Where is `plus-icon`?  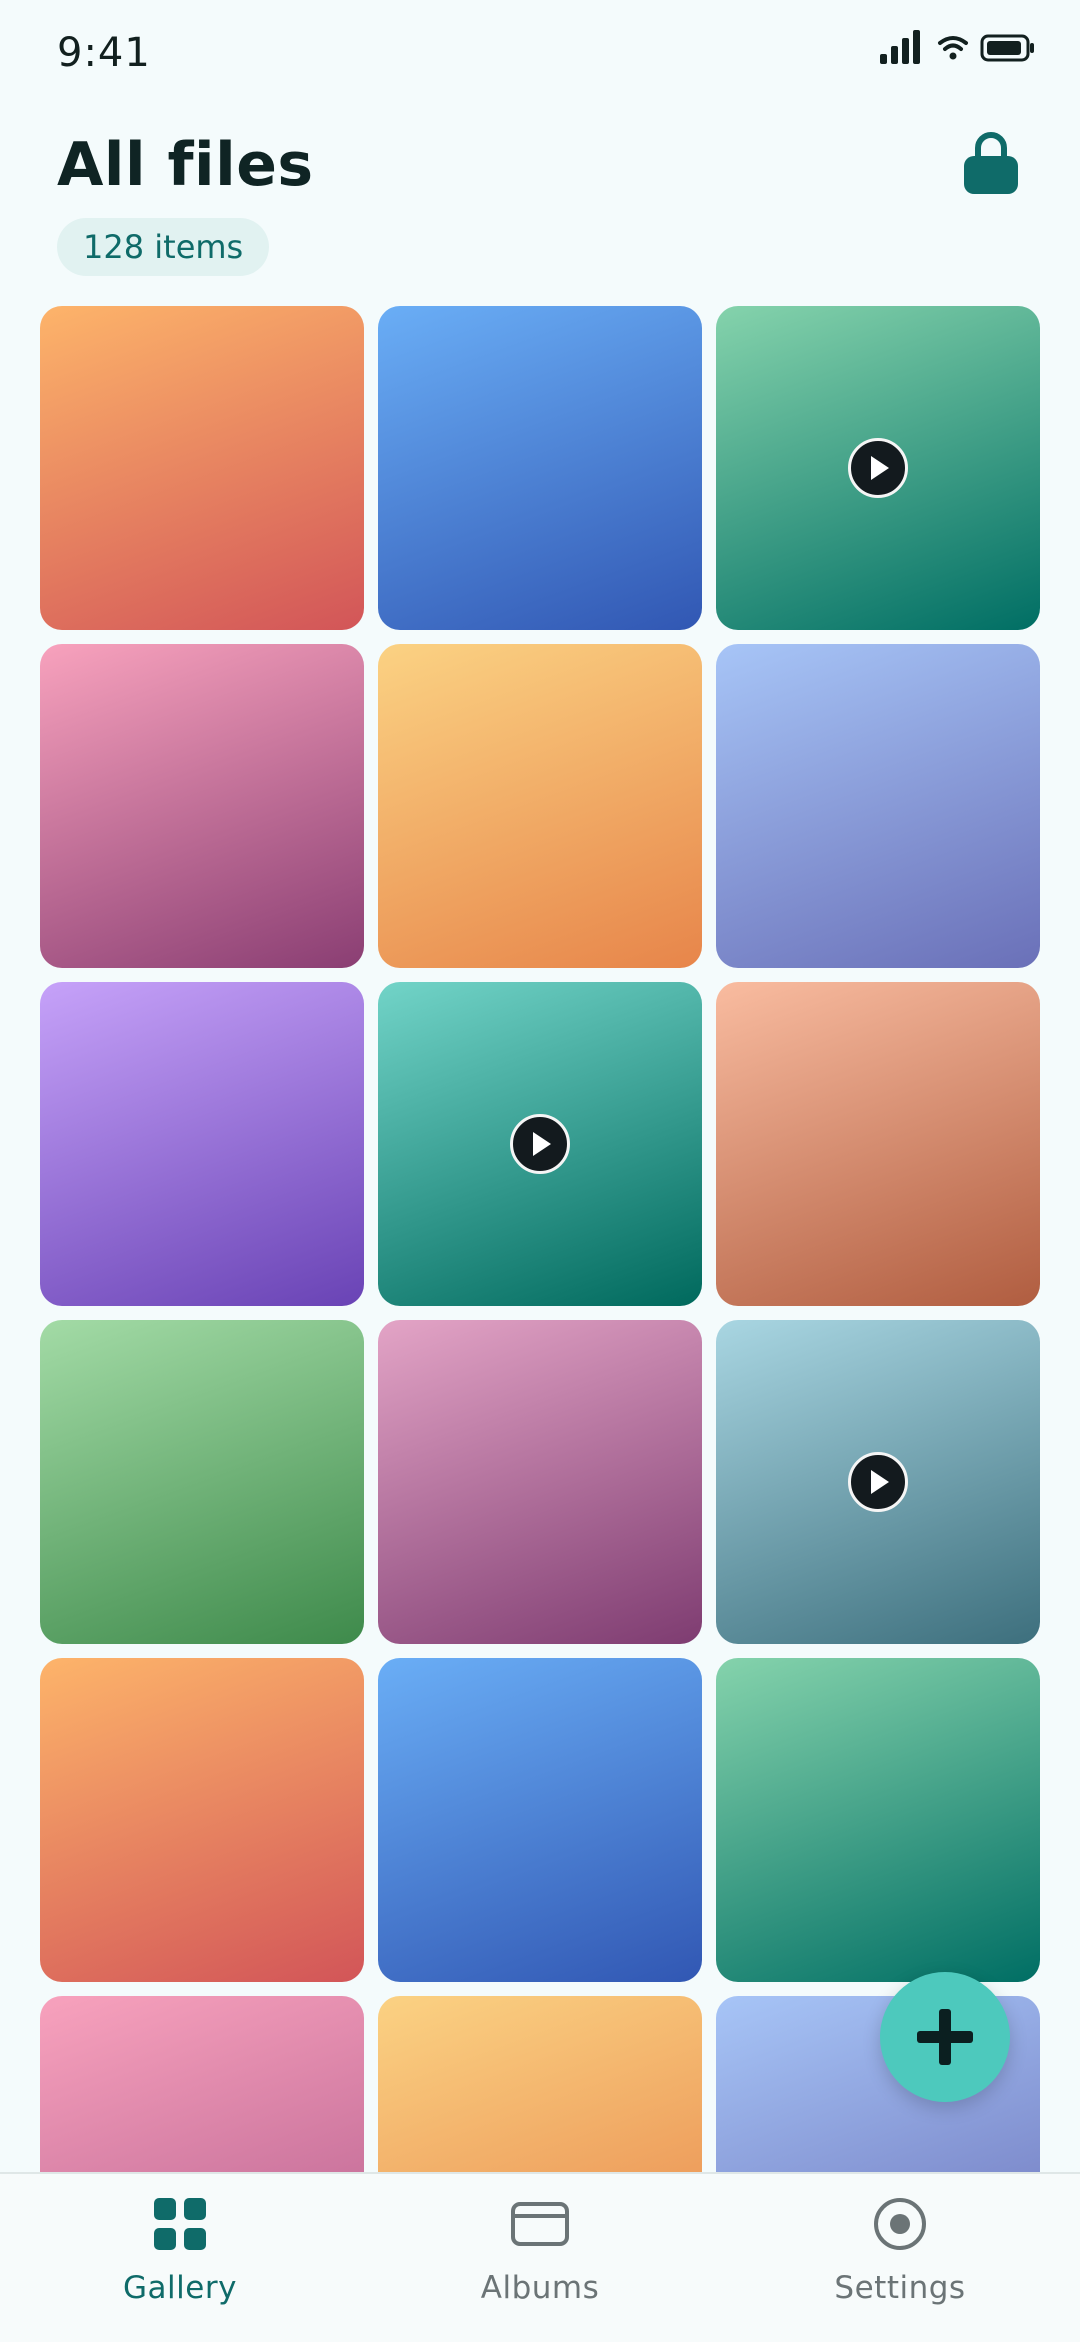 plus-icon is located at coordinates (945, 2037).